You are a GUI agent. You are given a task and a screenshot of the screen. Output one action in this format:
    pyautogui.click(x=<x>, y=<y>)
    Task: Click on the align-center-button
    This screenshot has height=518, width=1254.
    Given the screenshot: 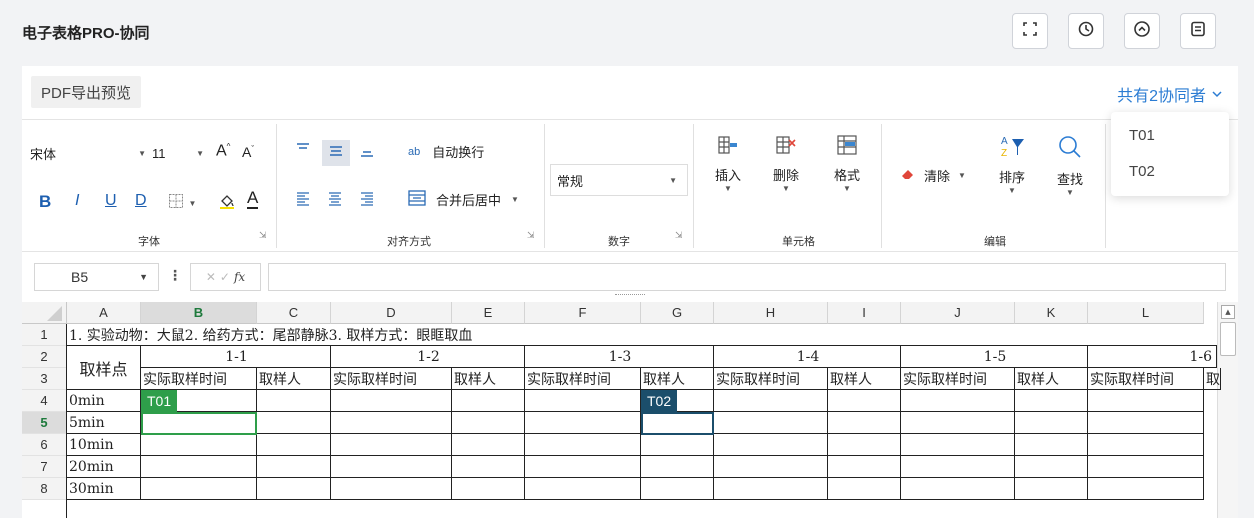 What is the action you would take?
    pyautogui.click(x=335, y=201)
    